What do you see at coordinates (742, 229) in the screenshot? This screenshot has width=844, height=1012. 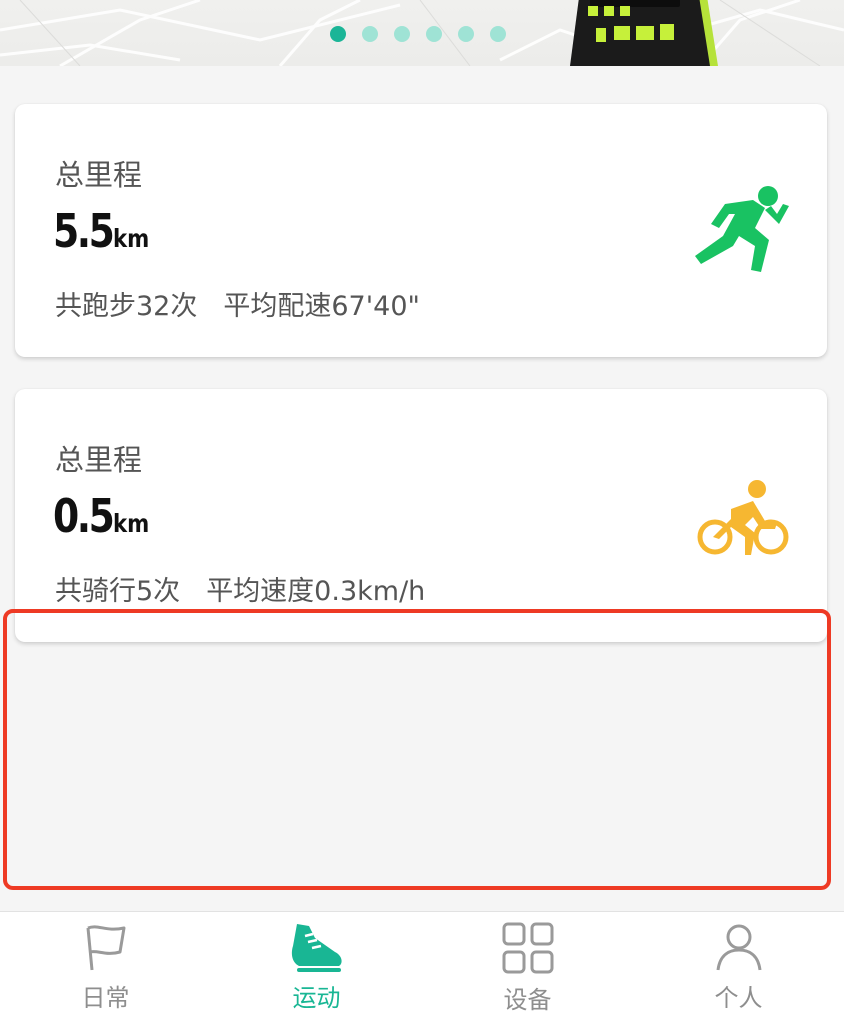 I see `running-man-icon` at bounding box center [742, 229].